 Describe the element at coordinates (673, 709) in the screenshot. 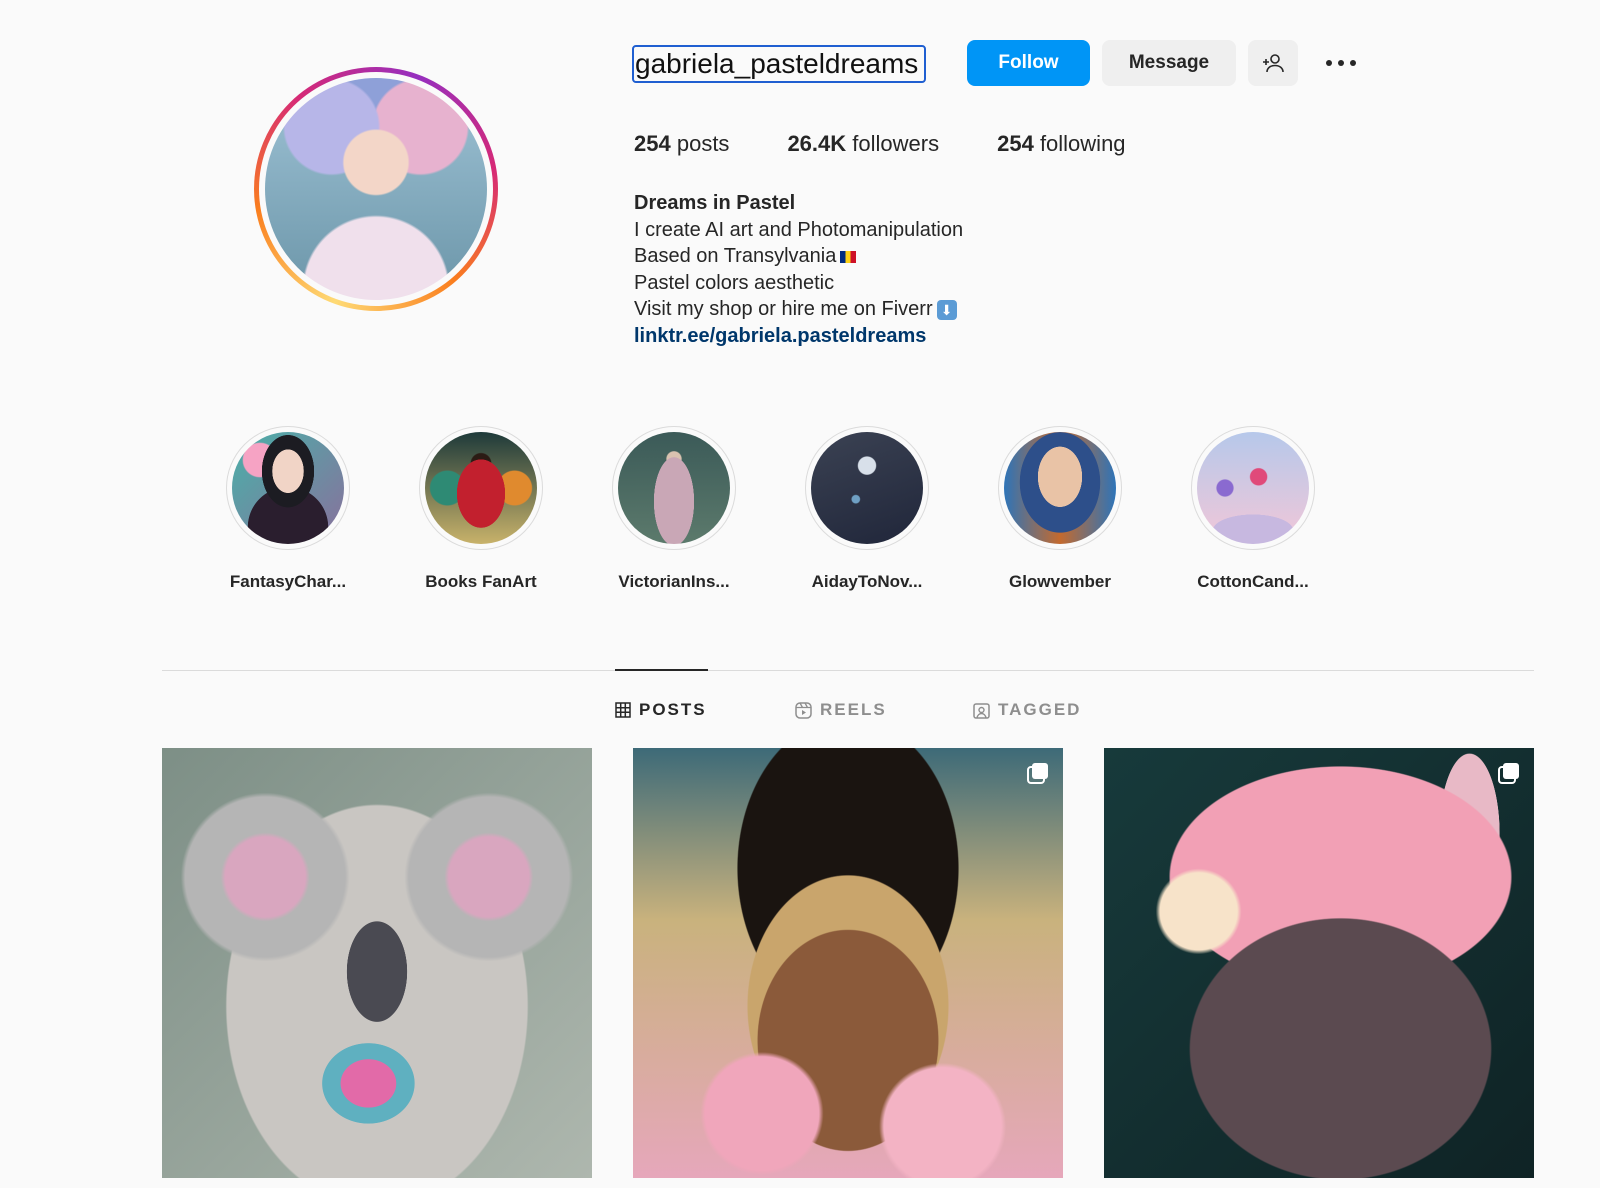

I see `tab-label: POSTS` at that location.